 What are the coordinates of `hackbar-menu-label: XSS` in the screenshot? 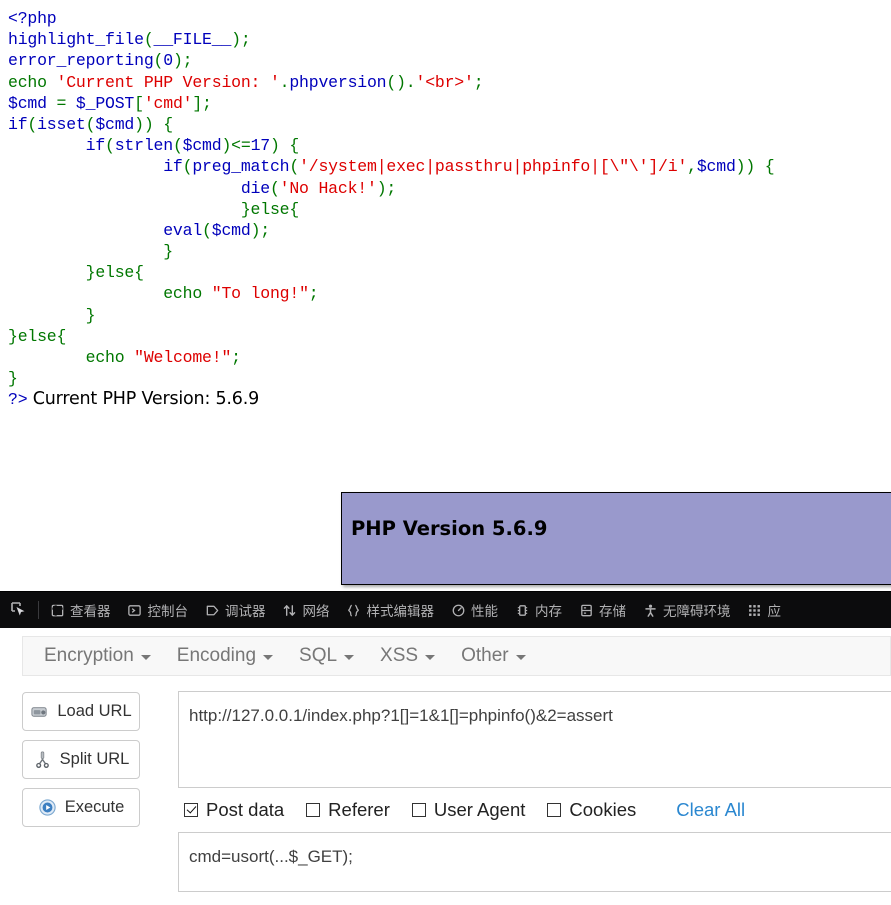 It's located at (399, 655).